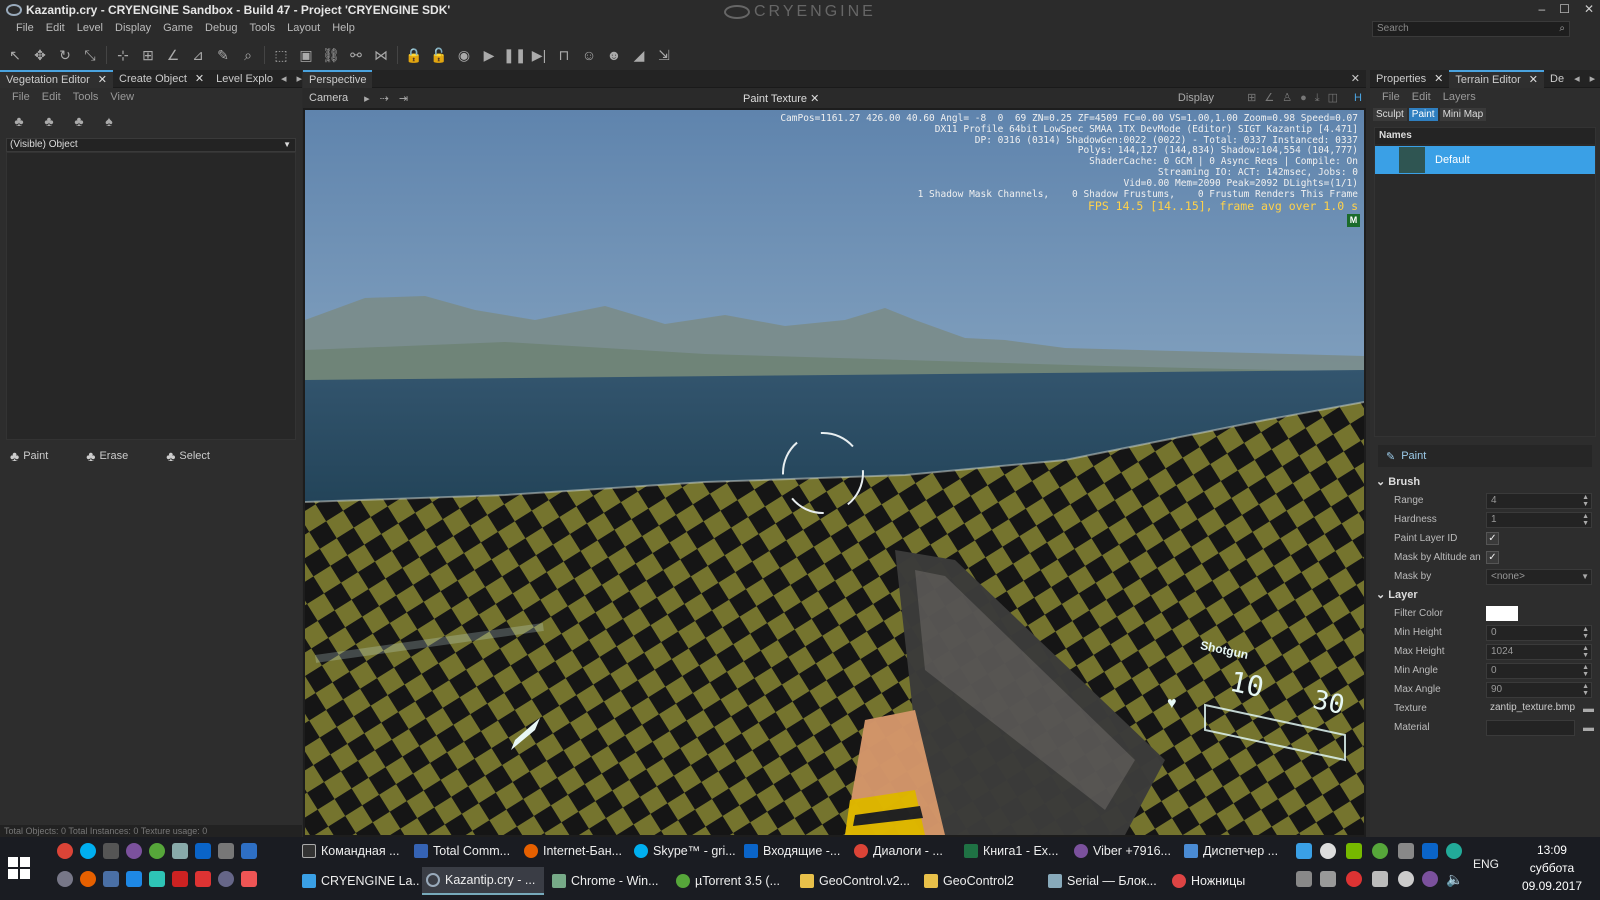  What do you see at coordinates (1589, 9) in the screenshot?
I see `close-button: ✕` at bounding box center [1589, 9].